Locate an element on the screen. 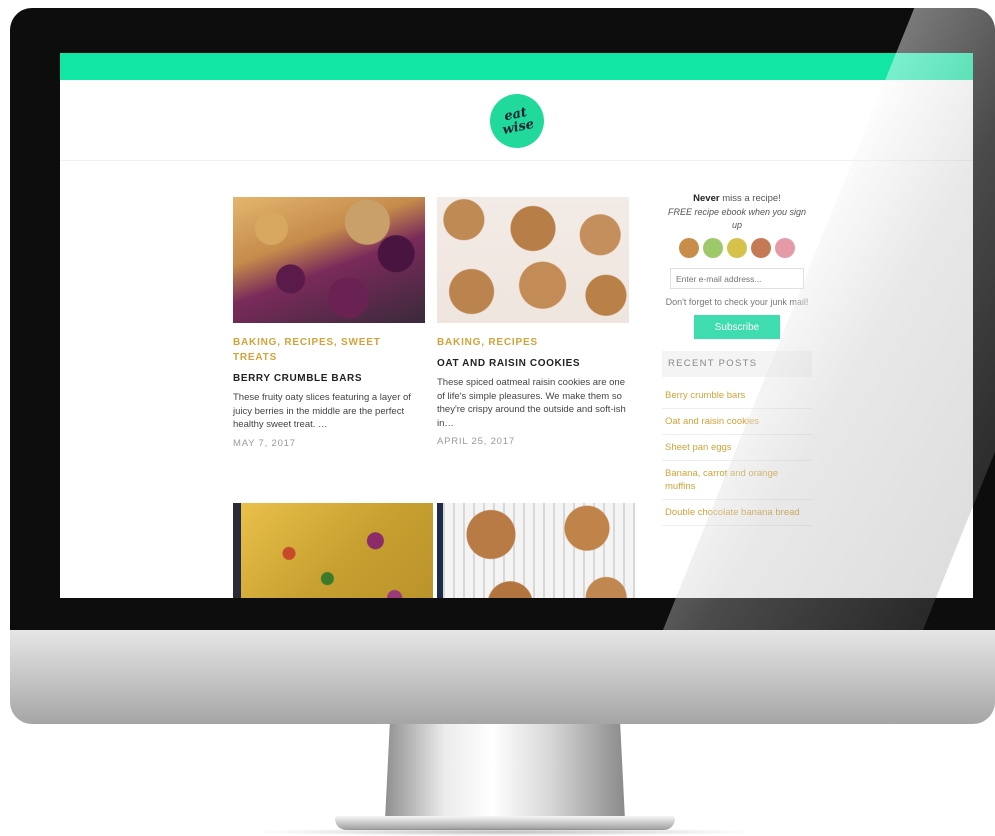 The width and height of the screenshot is (995, 836). recent-post-link: Banana, carrot and orange muffins is located at coordinates (737, 480).